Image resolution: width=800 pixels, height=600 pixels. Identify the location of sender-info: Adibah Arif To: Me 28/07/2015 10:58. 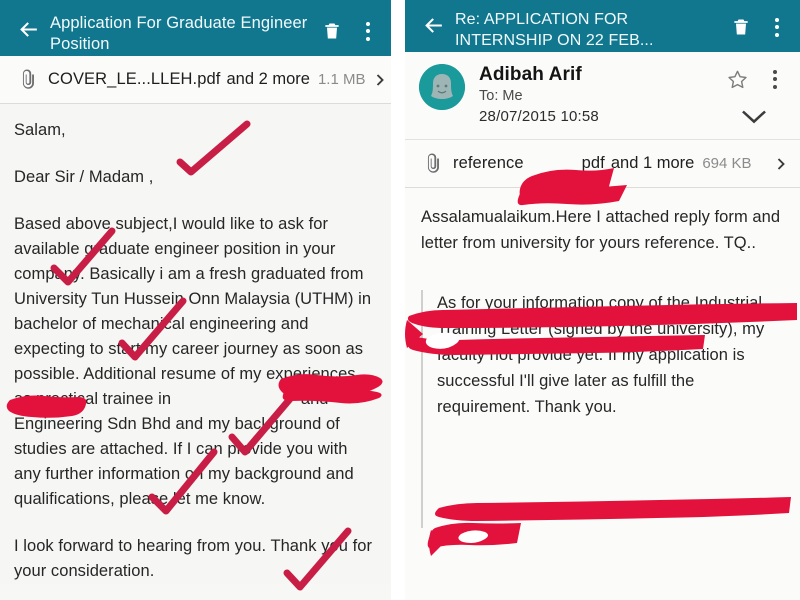
(592, 94).